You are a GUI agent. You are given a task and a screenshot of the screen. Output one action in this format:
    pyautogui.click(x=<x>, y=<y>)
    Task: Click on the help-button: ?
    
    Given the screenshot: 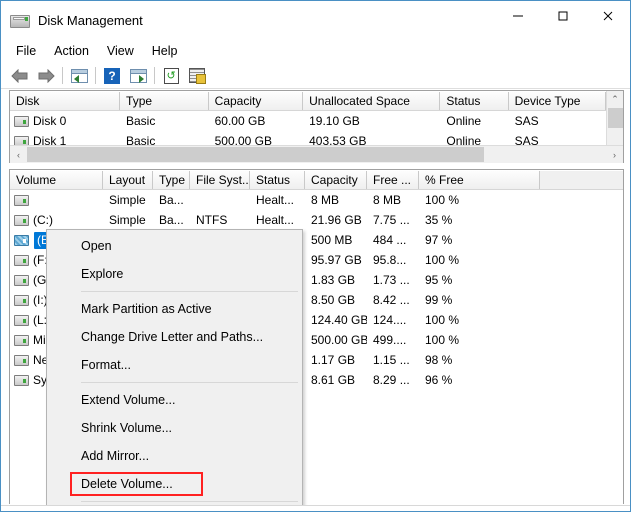 What is the action you would take?
    pyautogui.click(x=112, y=76)
    